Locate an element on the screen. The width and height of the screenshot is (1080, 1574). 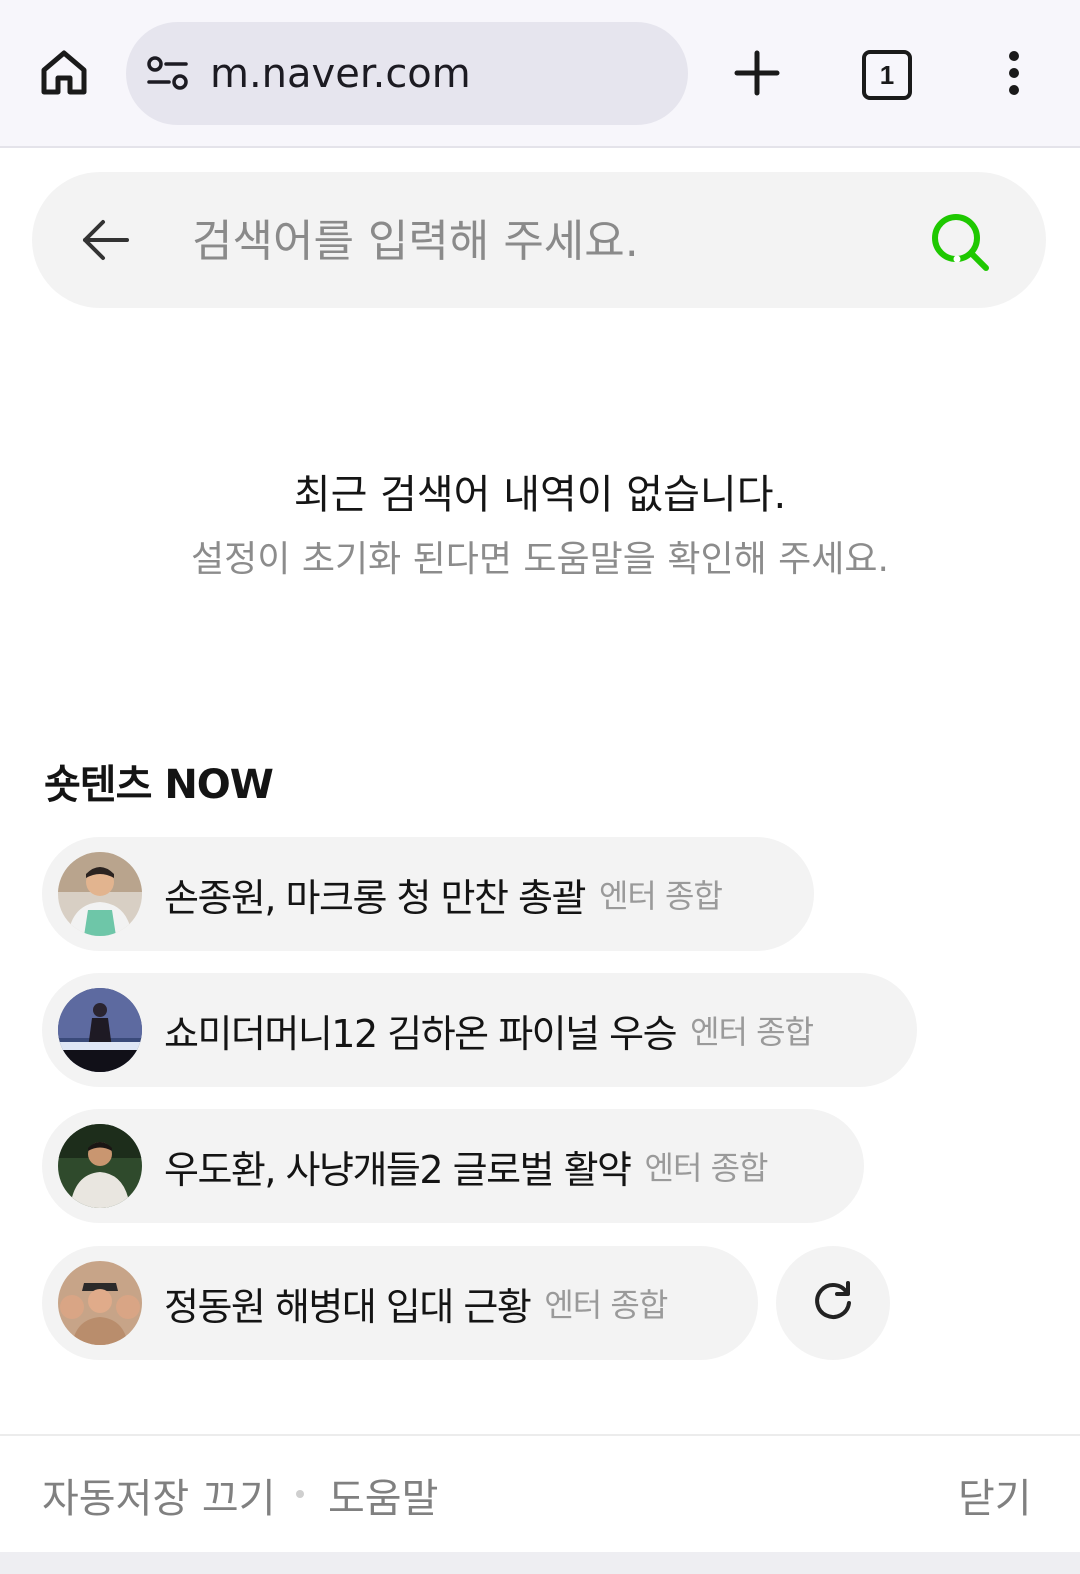
browser-toolbar: m.naver.com 1 is located at coordinates (540, 74).